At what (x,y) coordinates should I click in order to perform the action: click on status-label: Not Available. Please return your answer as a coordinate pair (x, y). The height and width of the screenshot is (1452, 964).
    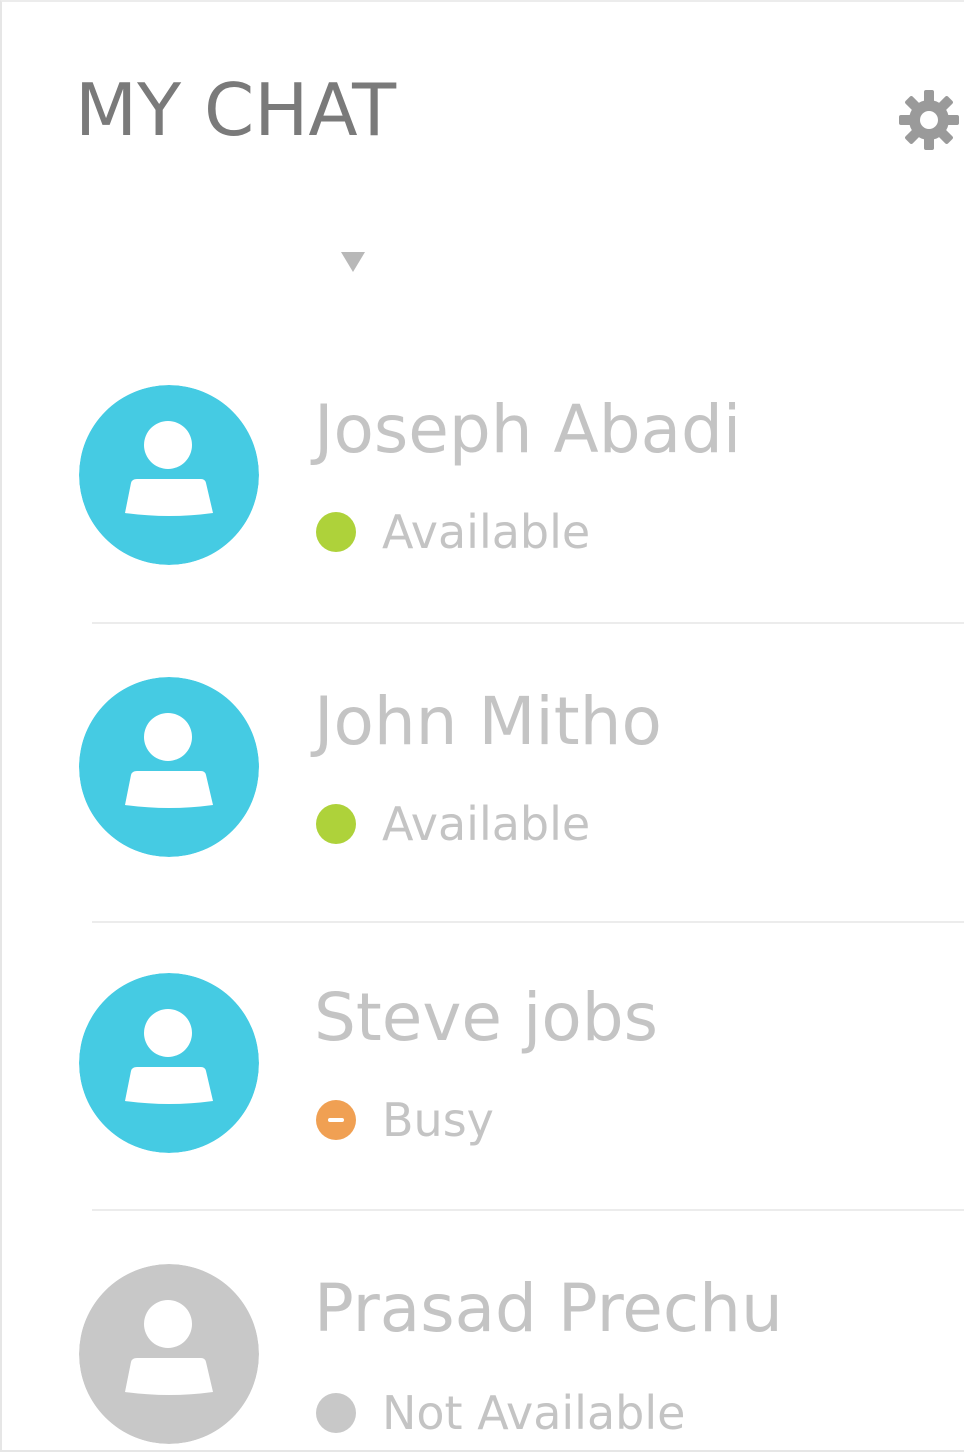
    Looking at the image, I should click on (534, 1413).